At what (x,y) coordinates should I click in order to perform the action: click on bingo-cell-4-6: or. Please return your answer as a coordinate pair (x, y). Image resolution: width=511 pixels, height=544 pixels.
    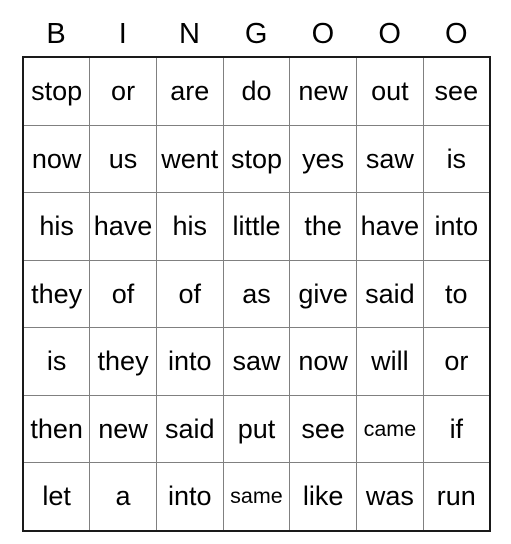
    Looking at the image, I should click on (456, 361).